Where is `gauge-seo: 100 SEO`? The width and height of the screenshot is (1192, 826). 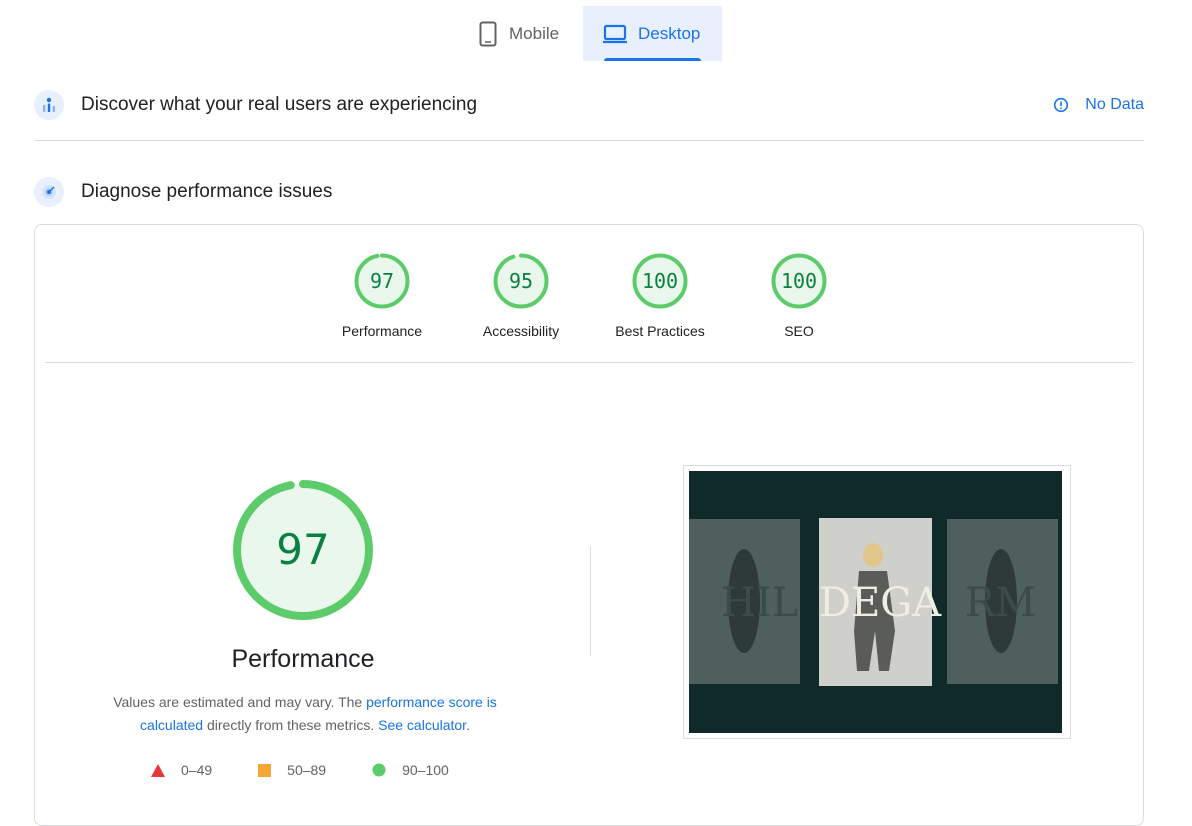
gauge-seo: 100 SEO is located at coordinates (799, 296).